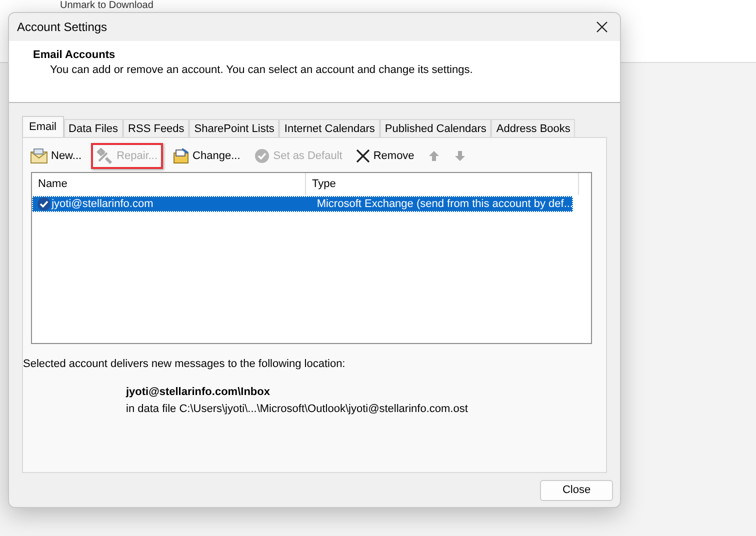 The image size is (756, 536). Describe the element at coordinates (363, 156) in the screenshot. I see `close-icon` at that location.